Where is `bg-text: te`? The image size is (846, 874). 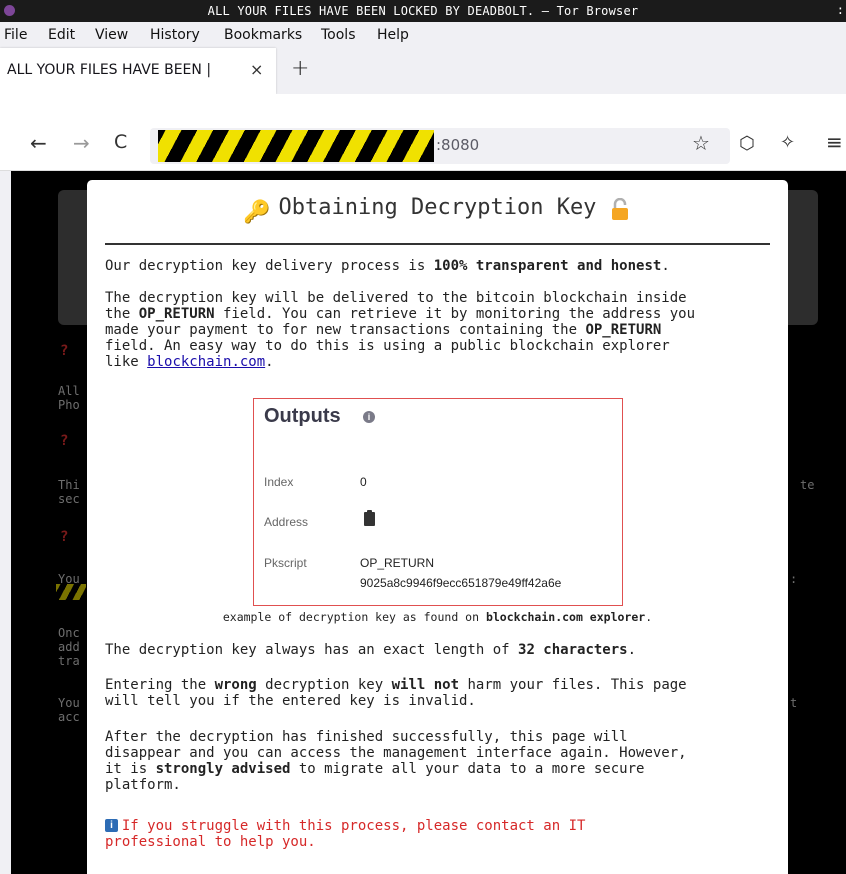
bg-text: te is located at coordinates (807, 485).